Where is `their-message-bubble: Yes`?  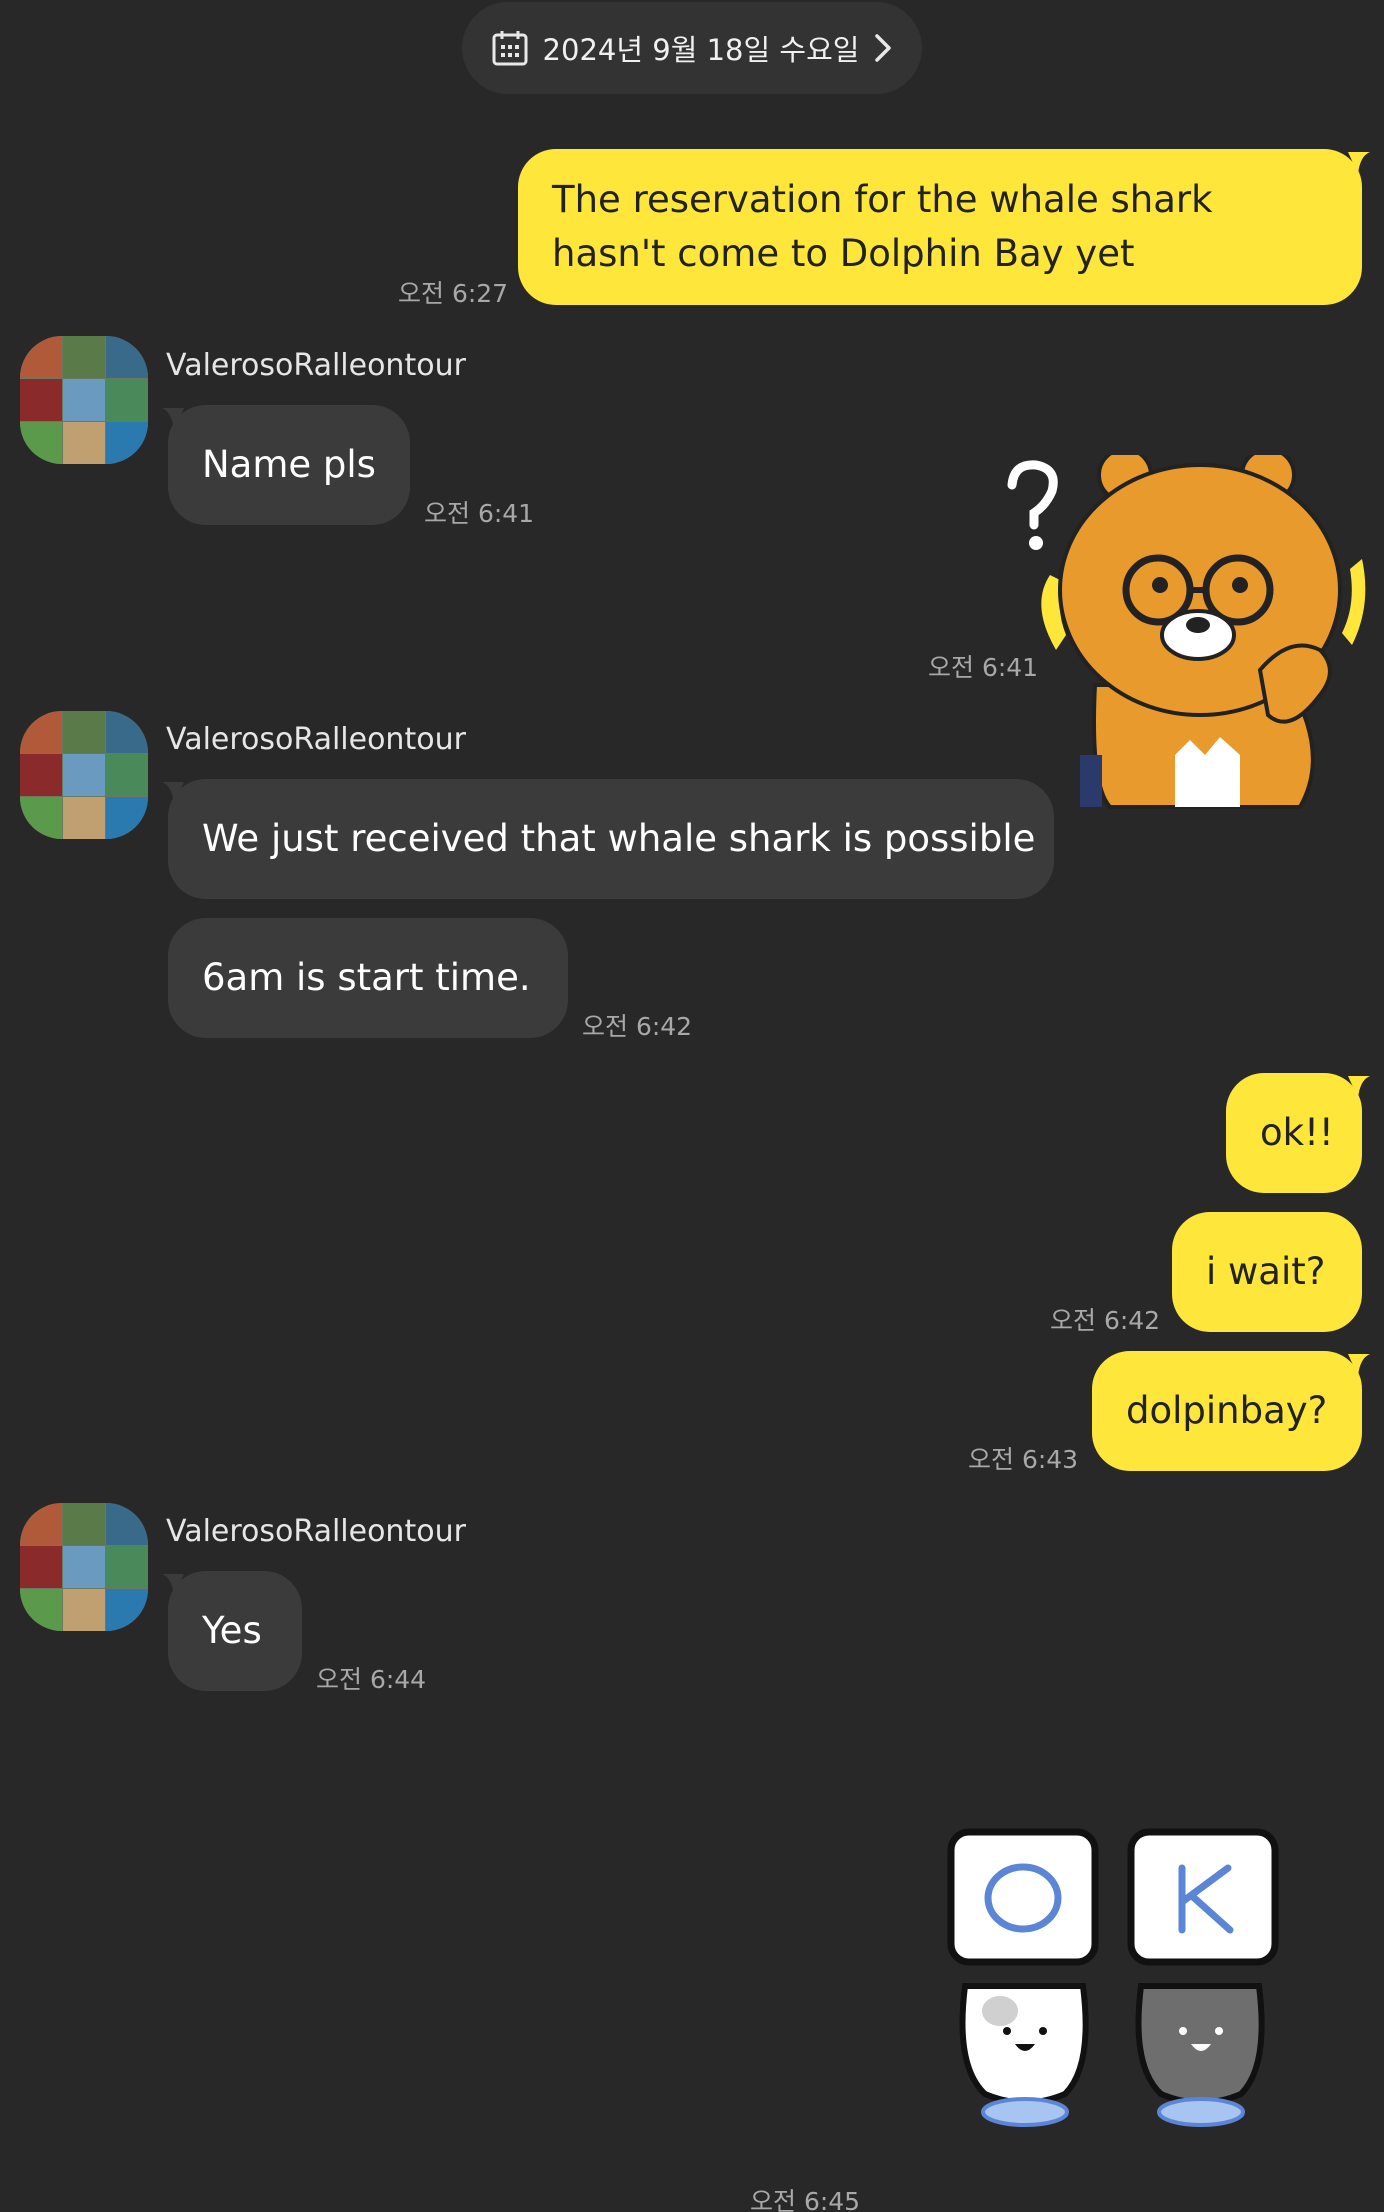
their-message-bubble: Yes is located at coordinates (235, 1631).